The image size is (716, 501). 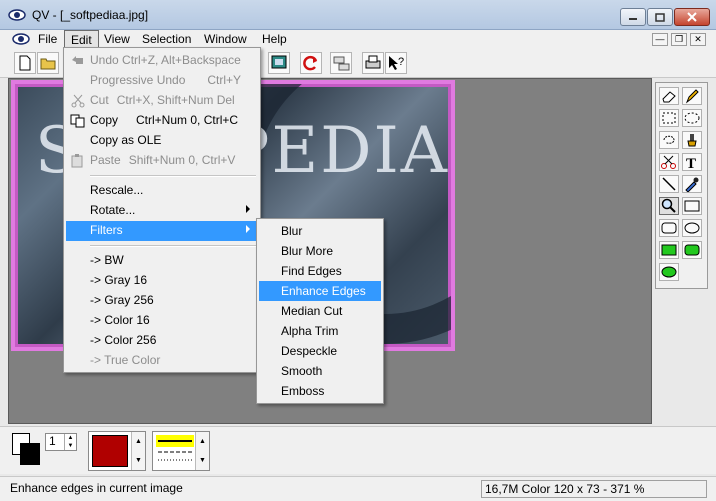 I want to click on line-tool, so click(x=669, y=184).